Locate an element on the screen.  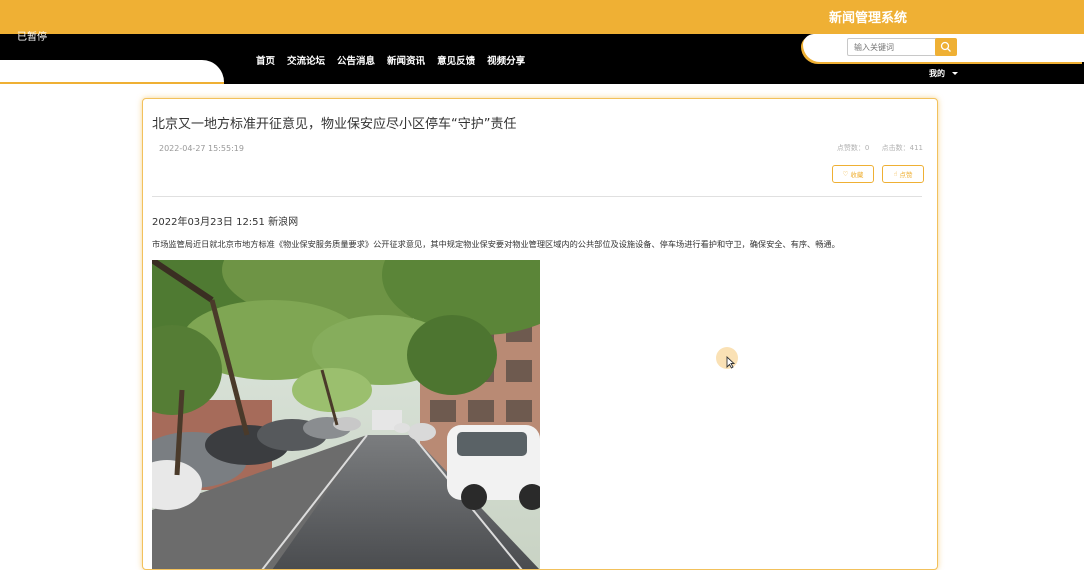
article-stats: 点赞数：0 点击数：411 is located at coordinates (875, 148).